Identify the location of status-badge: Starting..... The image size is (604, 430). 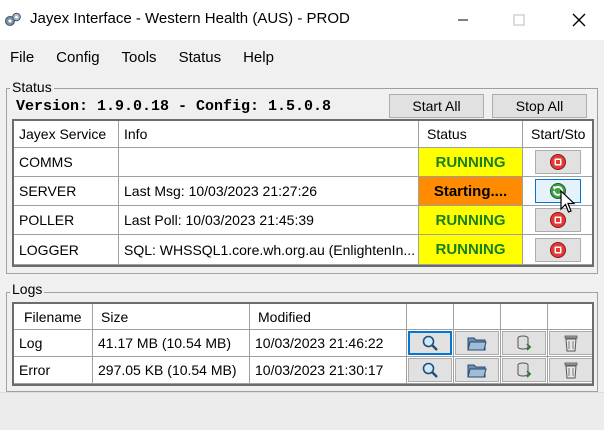
(471, 191).